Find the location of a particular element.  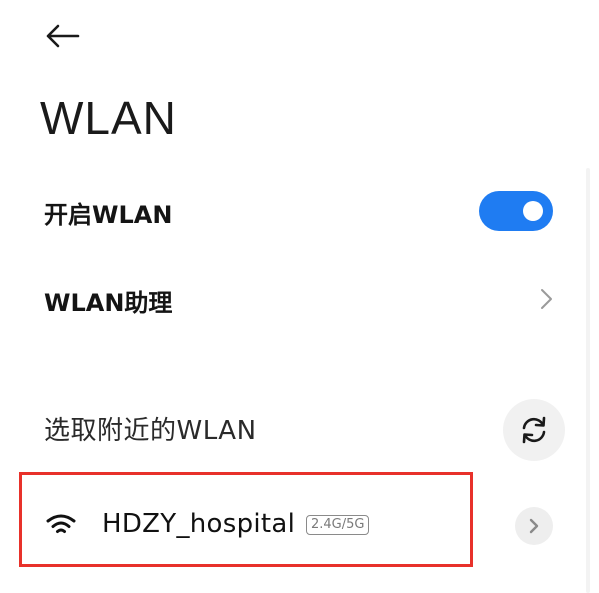

network-detail-button is located at coordinates (534, 526).